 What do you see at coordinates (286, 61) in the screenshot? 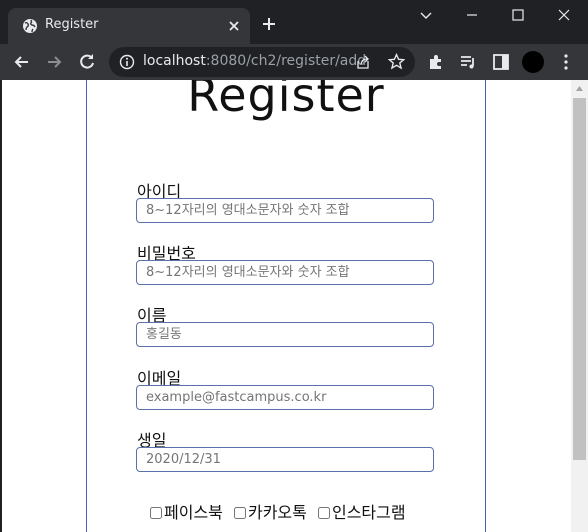
I see `url-path: :8080/ch2/register/add` at bounding box center [286, 61].